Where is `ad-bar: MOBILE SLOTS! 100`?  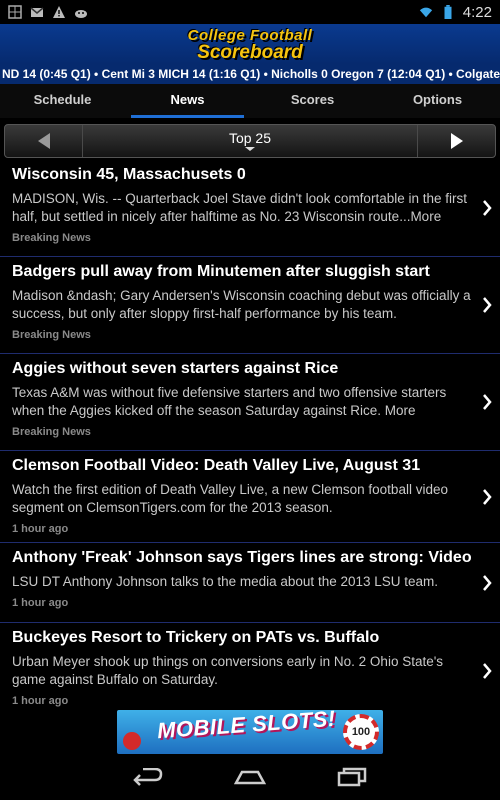 ad-bar: MOBILE SLOTS! 100 is located at coordinates (250, 732).